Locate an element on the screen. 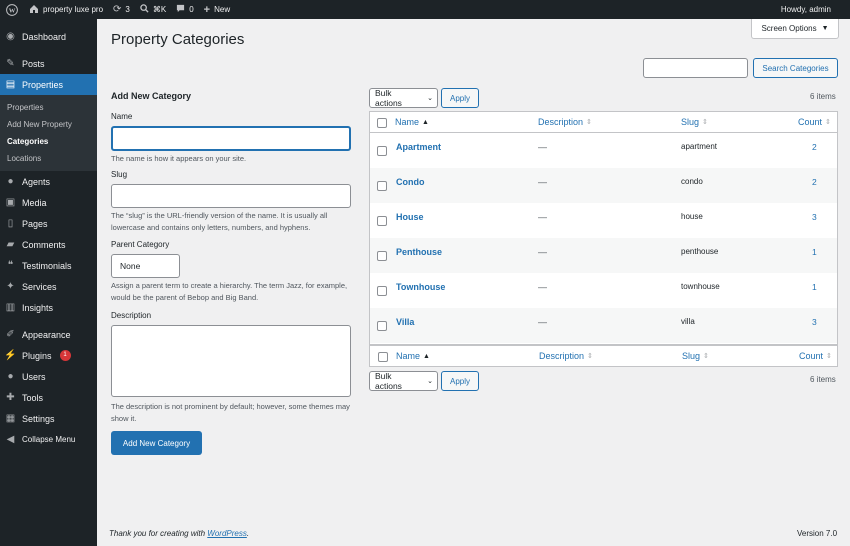  search-categories-button: Search Categories is located at coordinates (795, 68).